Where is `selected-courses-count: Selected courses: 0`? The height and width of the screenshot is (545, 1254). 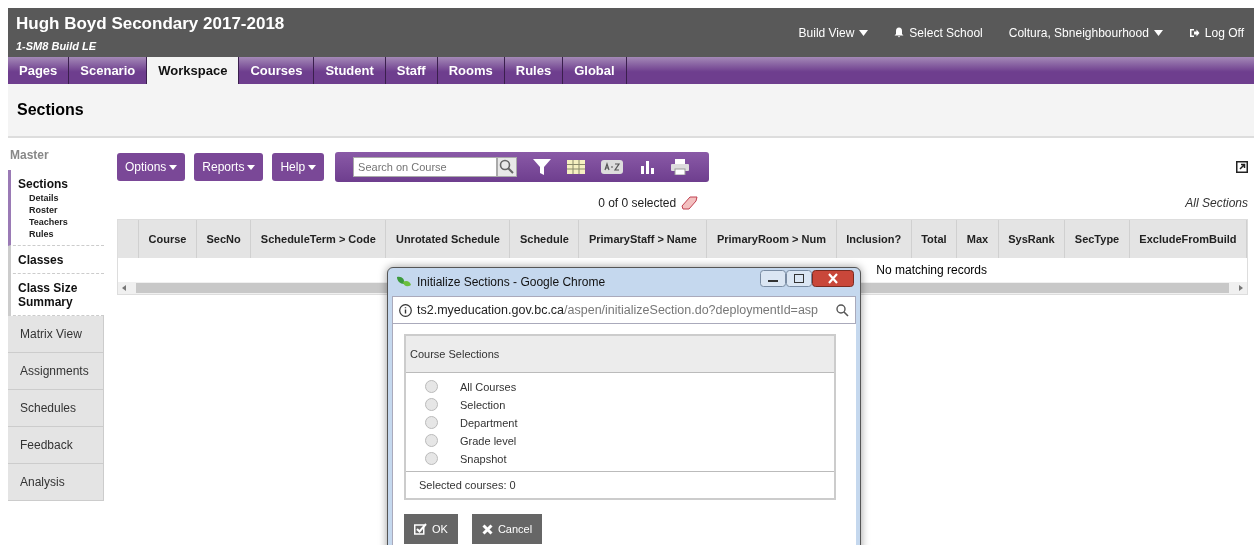 selected-courses-count: Selected courses: 0 is located at coordinates (467, 485).